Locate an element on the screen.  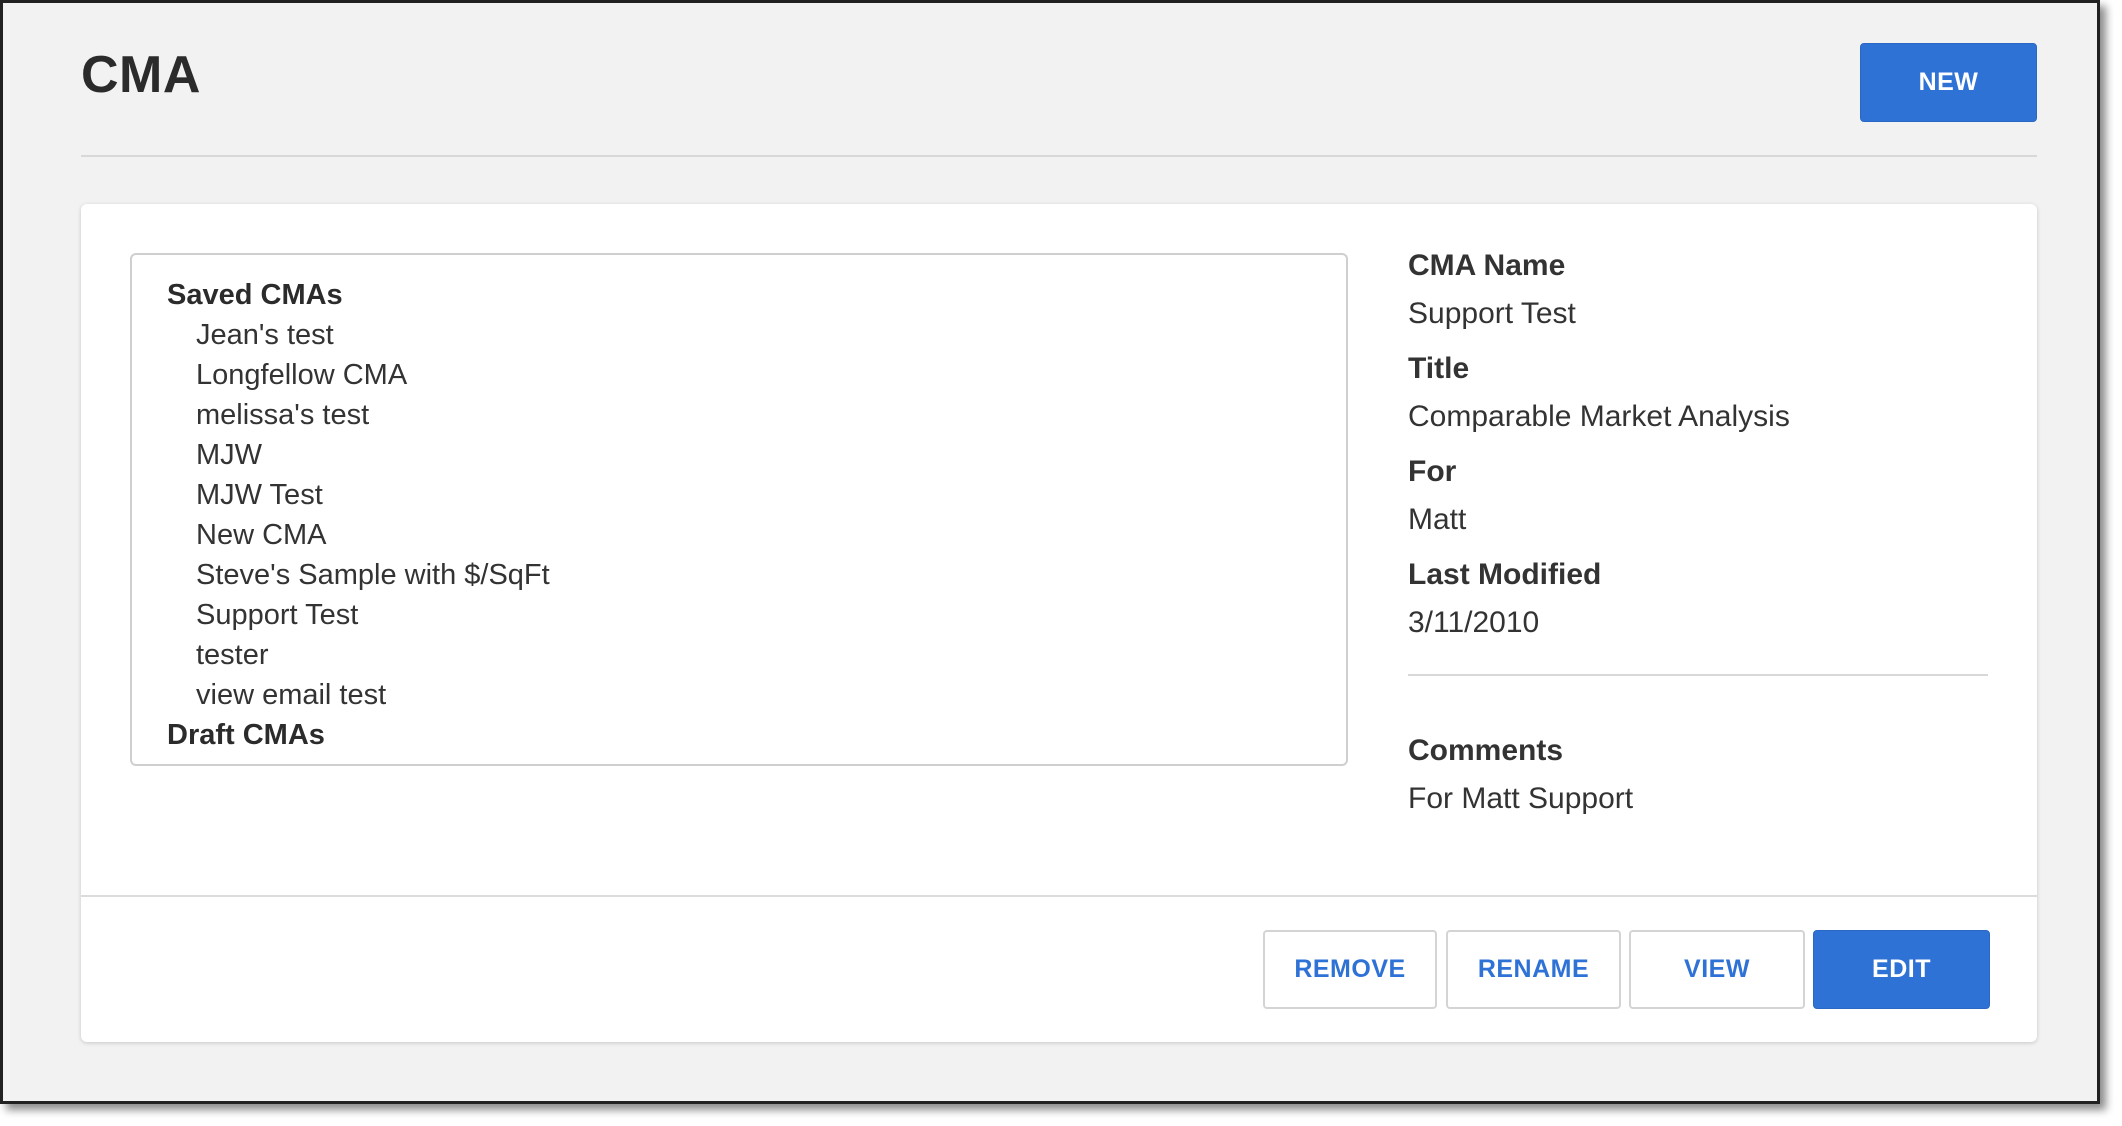
view-button: VIEW is located at coordinates (1717, 969).